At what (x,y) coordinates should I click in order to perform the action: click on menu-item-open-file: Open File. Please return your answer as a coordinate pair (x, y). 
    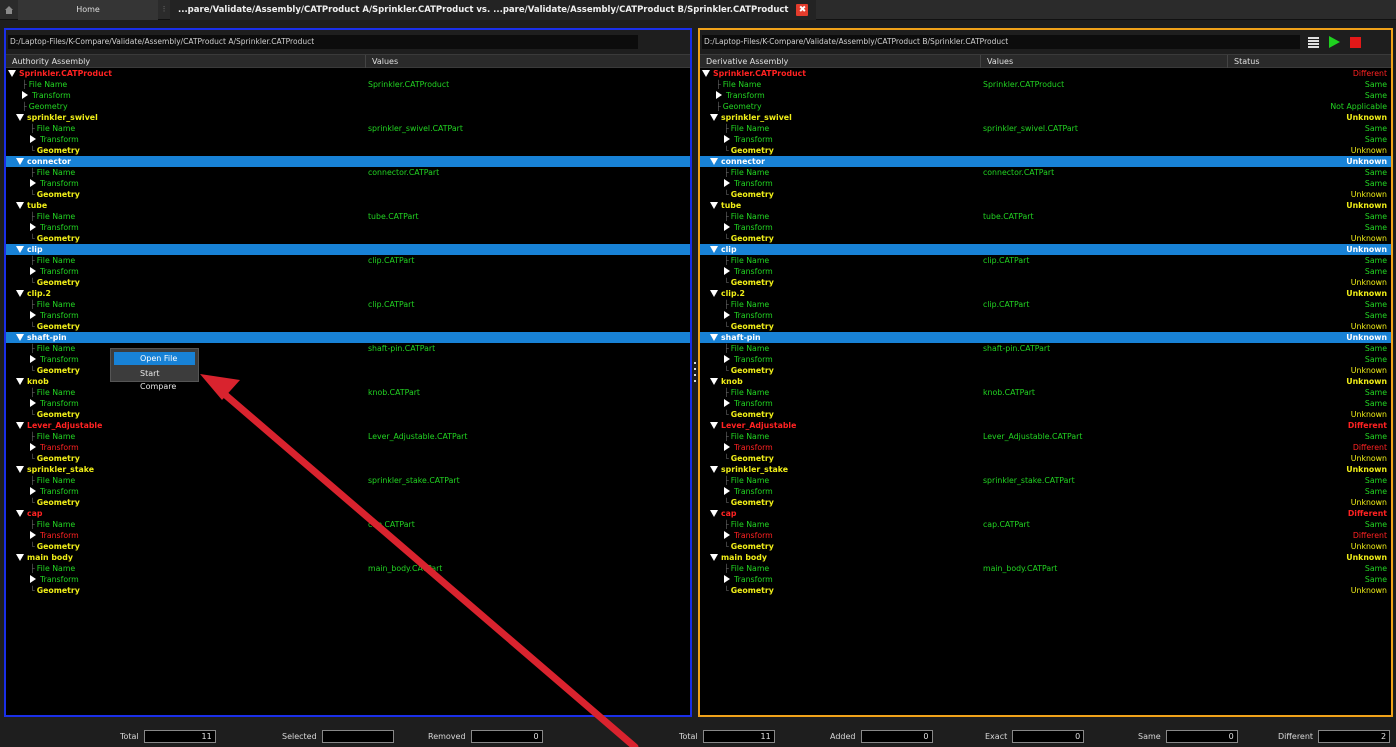
    Looking at the image, I should click on (154, 358).